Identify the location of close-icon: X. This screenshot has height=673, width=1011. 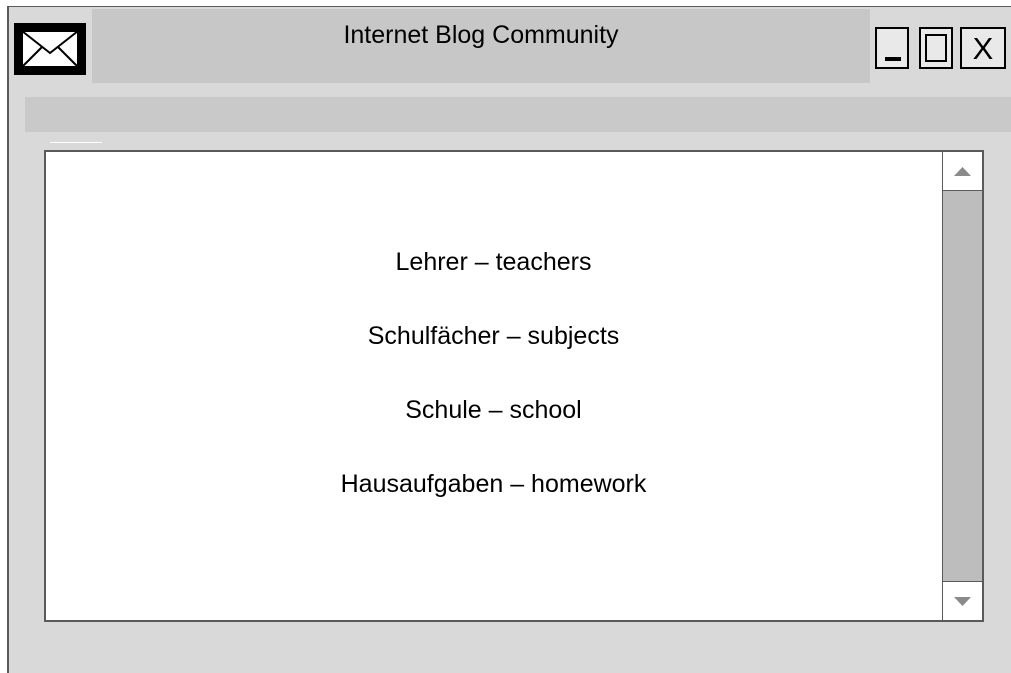
(983, 48).